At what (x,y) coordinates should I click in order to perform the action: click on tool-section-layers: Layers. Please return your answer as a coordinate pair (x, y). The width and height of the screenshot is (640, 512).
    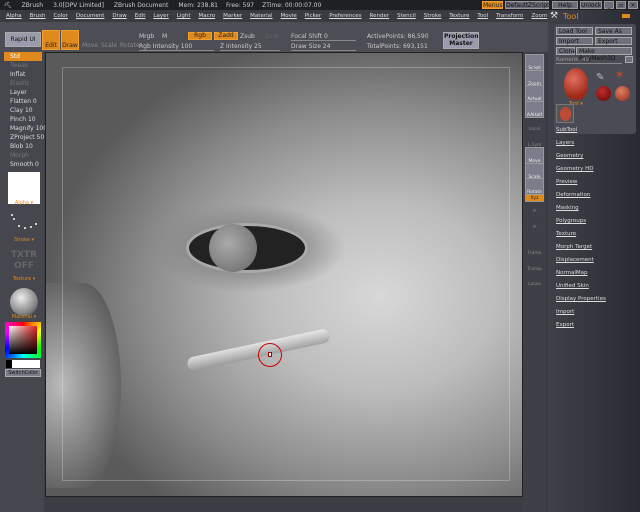
    Looking at the image, I should click on (565, 143).